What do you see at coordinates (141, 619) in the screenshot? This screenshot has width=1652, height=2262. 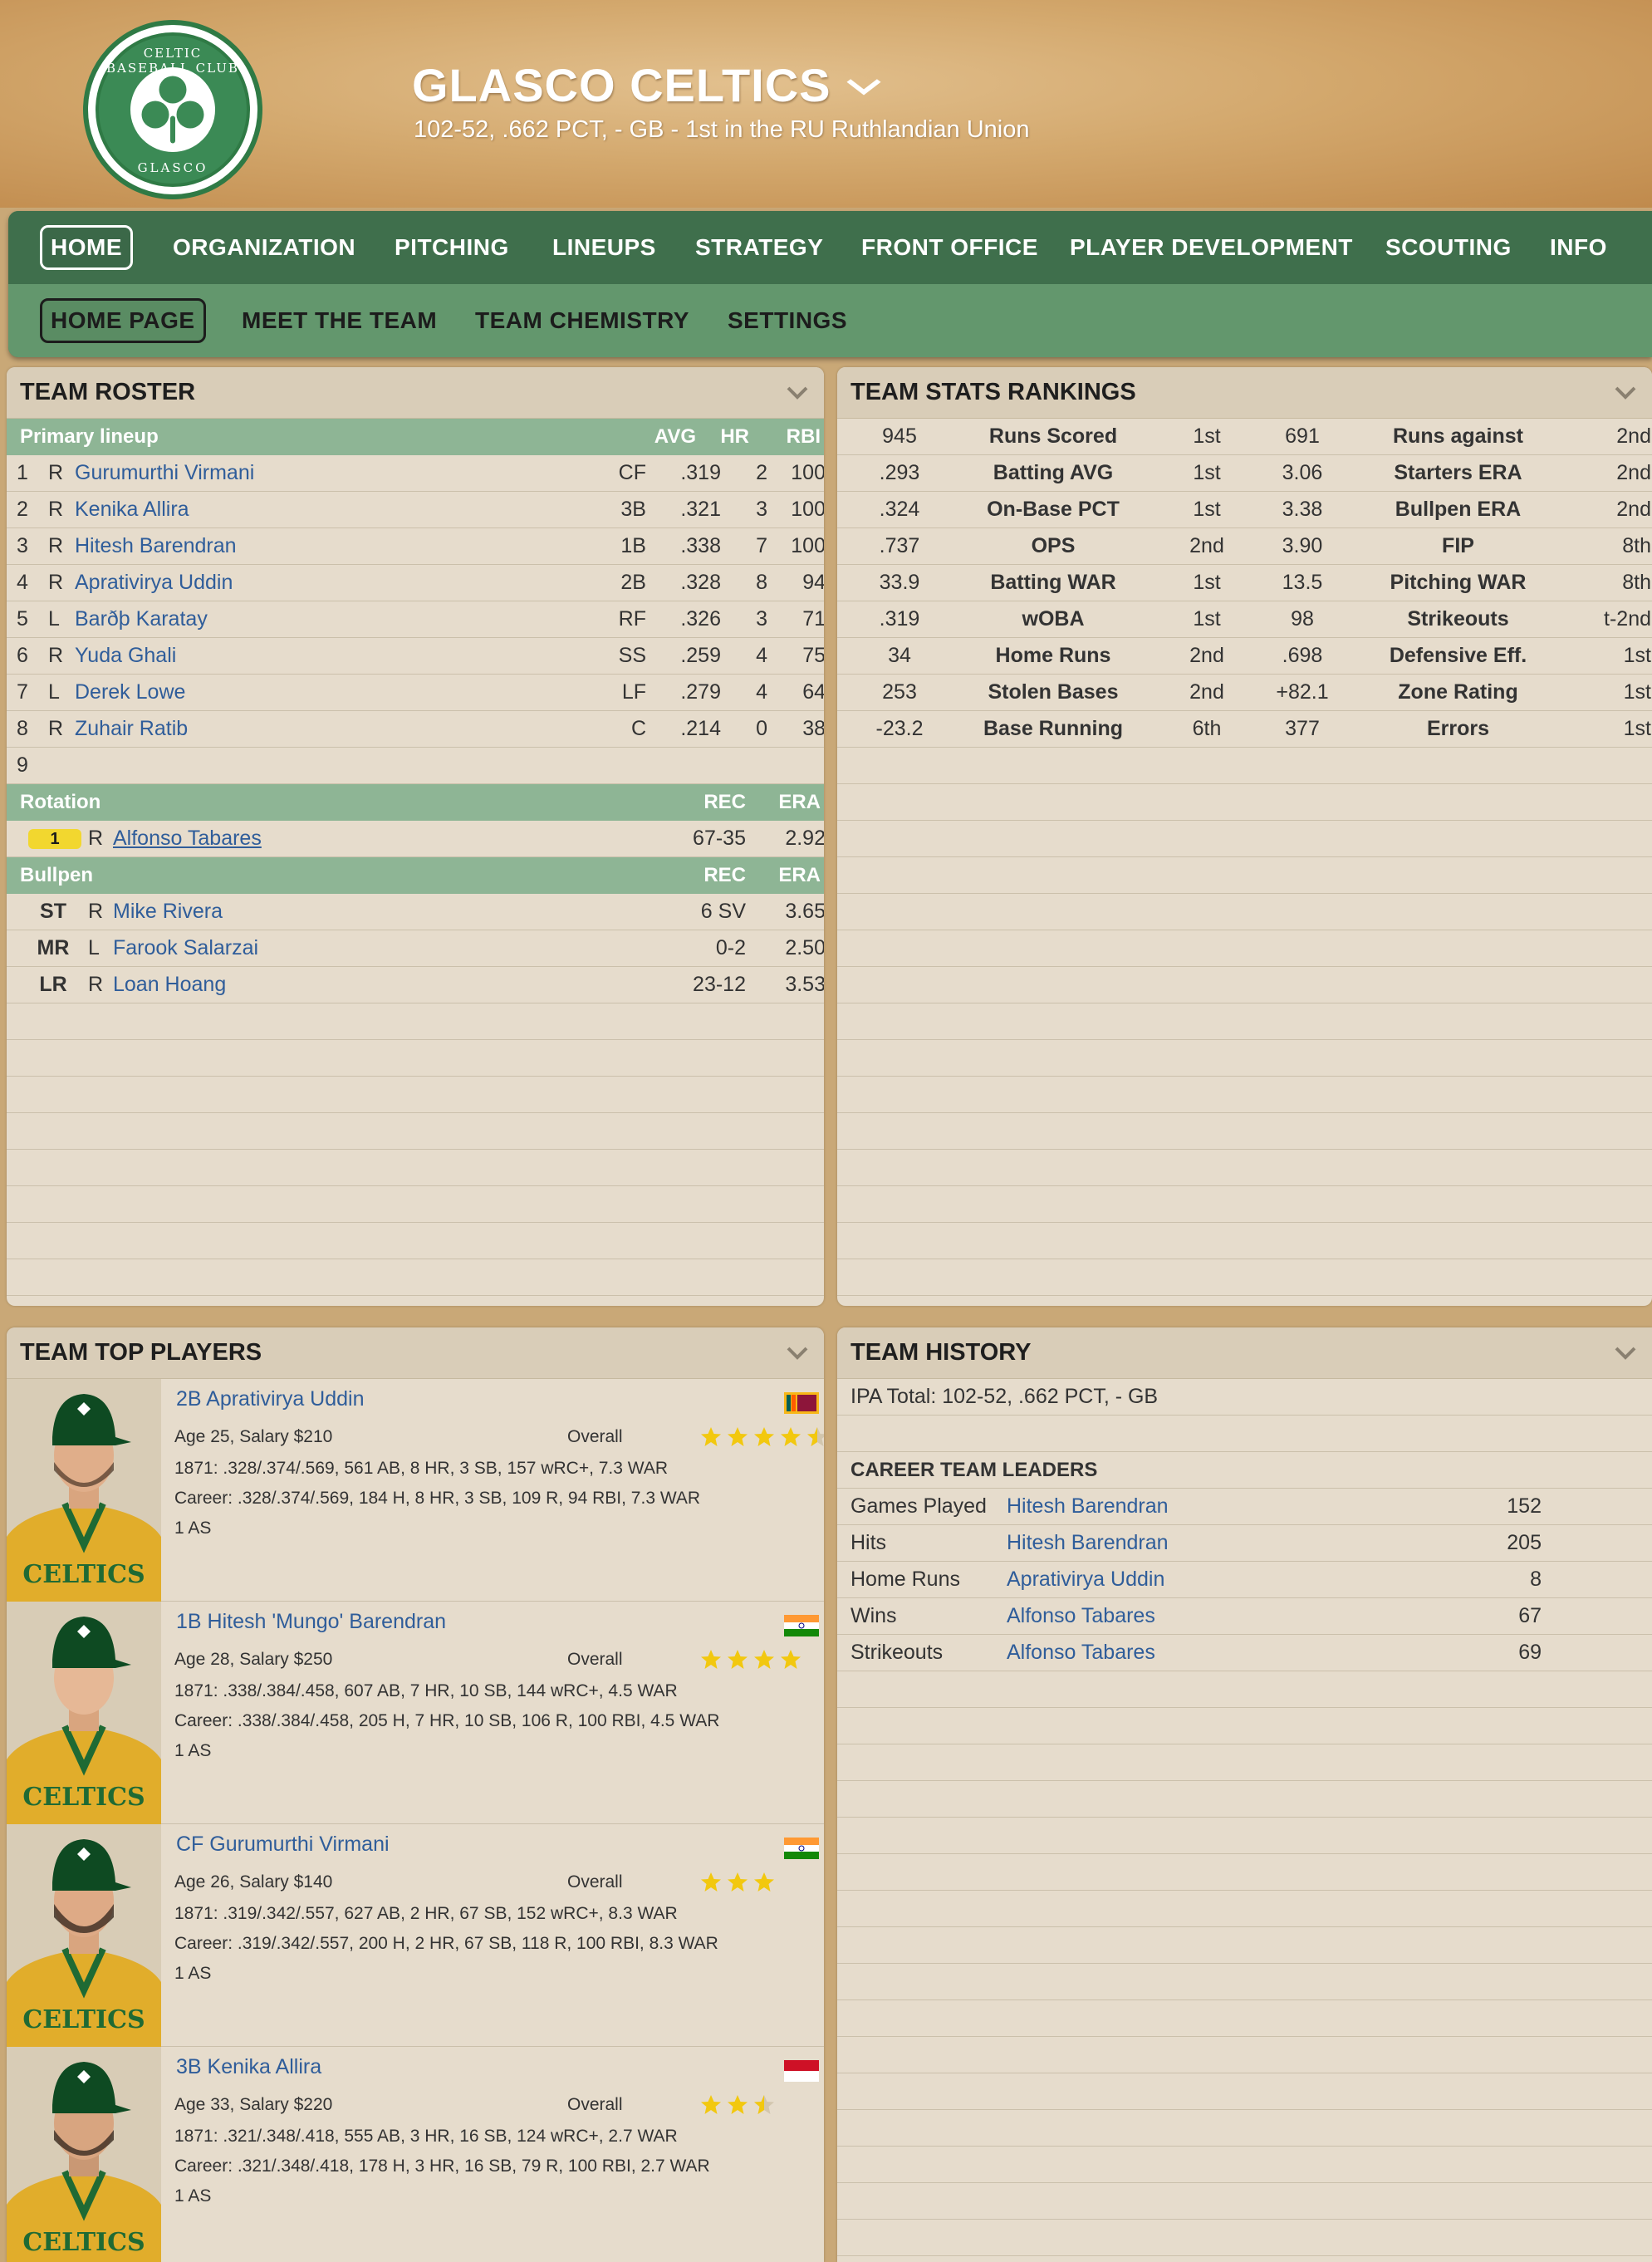 I see `player-link: Barðþ Karatay` at bounding box center [141, 619].